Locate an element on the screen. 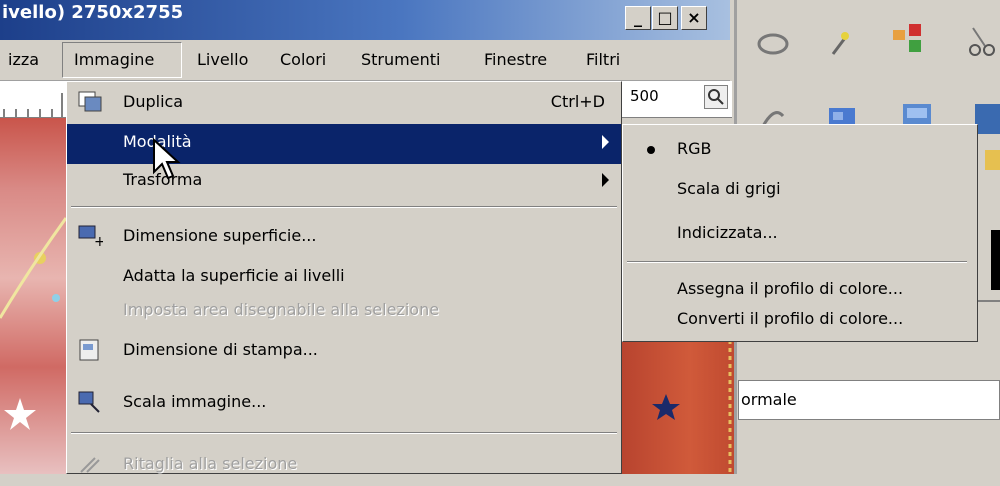 The width and height of the screenshot is (1000, 486). horizontal-ruler-right: 500 is located at coordinates (677, 99).